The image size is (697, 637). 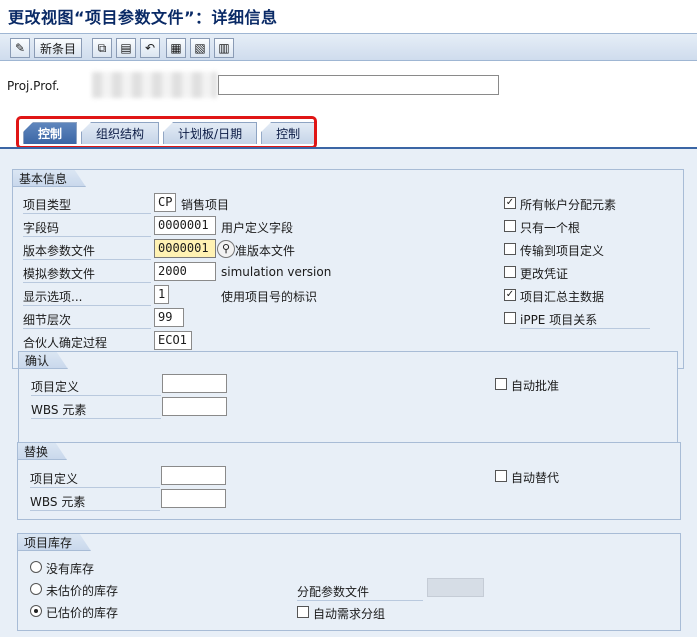 I want to click on radio-valuated-stock-label: 已估价的库存, so click(x=82, y=613).